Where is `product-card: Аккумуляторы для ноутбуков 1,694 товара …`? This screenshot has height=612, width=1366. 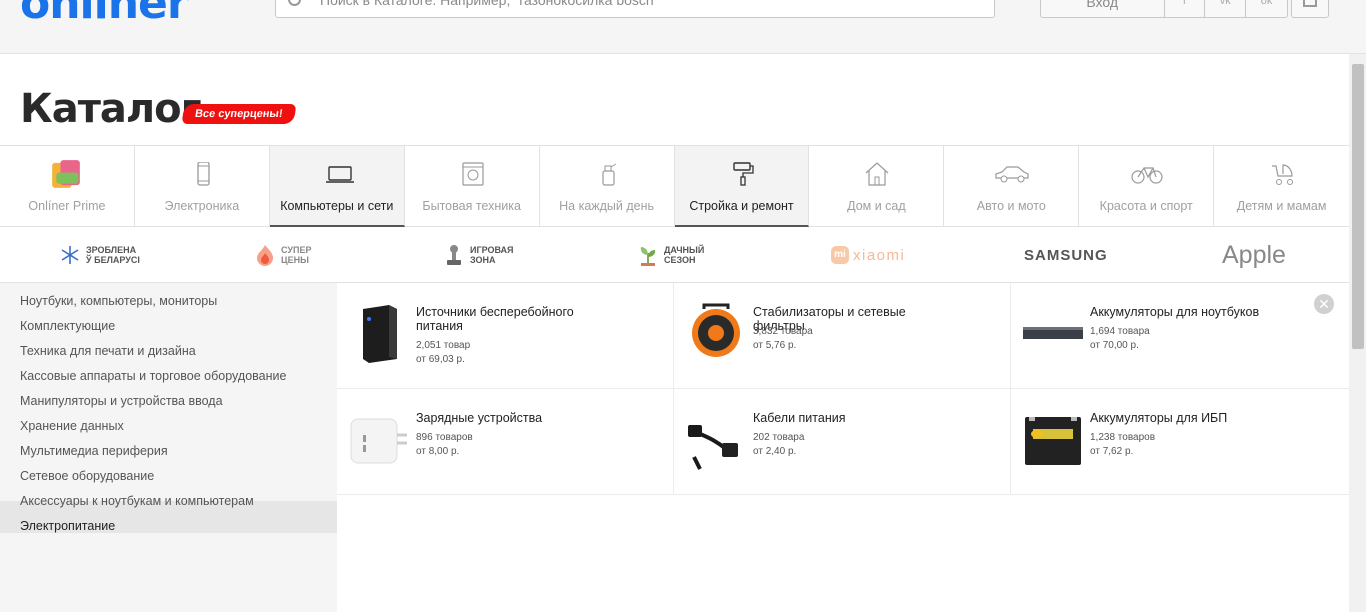
product-card: Аккумуляторы для ноутбуков 1,694 товара … is located at coordinates (1180, 336).